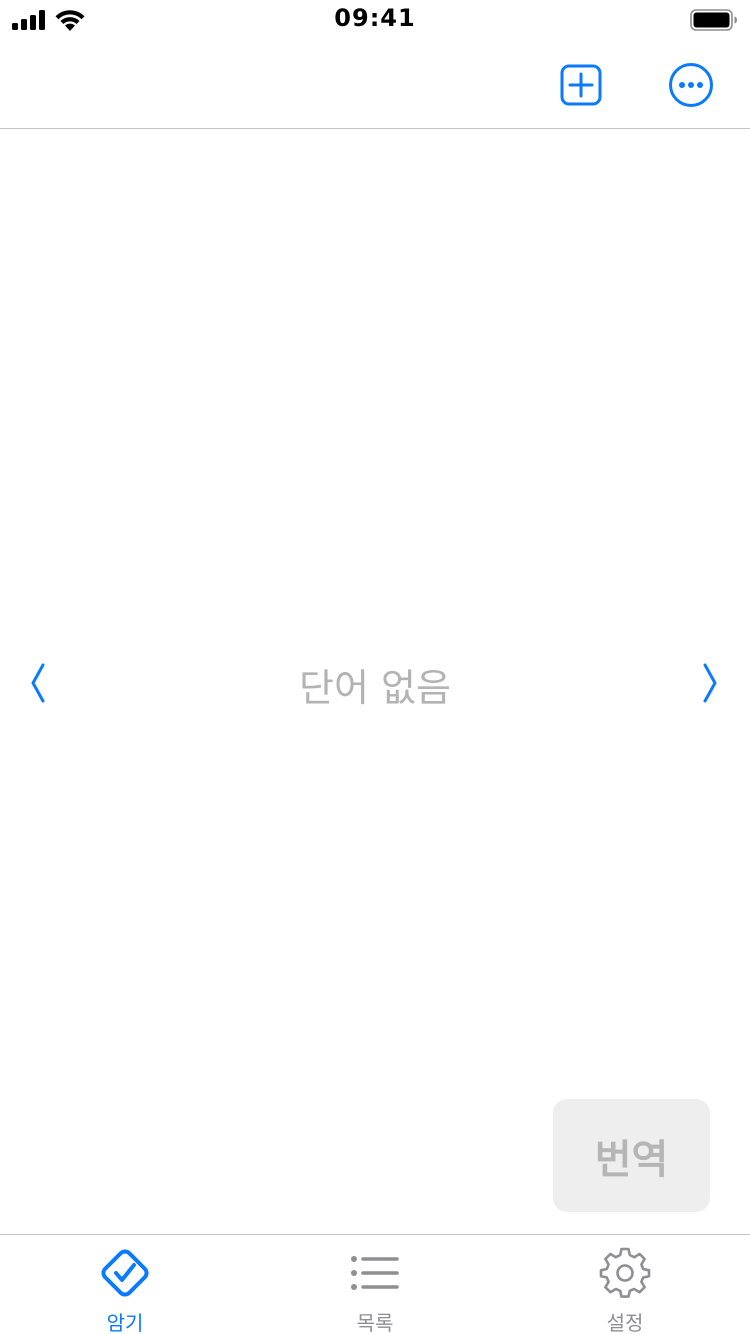 This screenshot has width=750, height=1334. Describe the element at coordinates (631, 1155) in the screenshot. I see `translate-button: 번역` at that location.